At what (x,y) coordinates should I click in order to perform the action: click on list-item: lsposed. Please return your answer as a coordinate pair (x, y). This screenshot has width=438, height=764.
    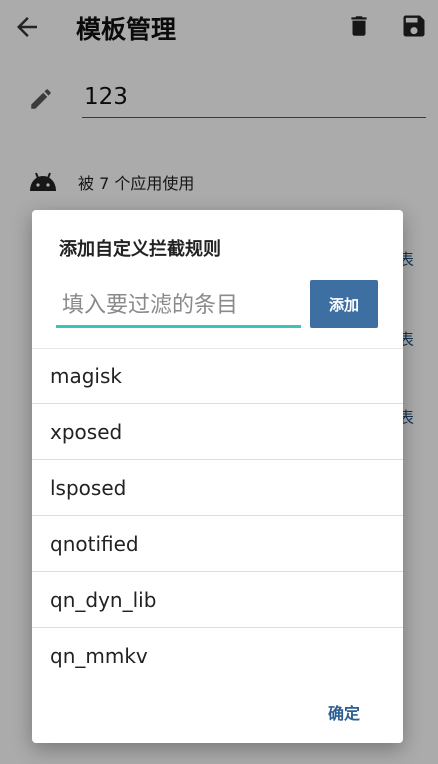
    Looking at the image, I should click on (217, 488).